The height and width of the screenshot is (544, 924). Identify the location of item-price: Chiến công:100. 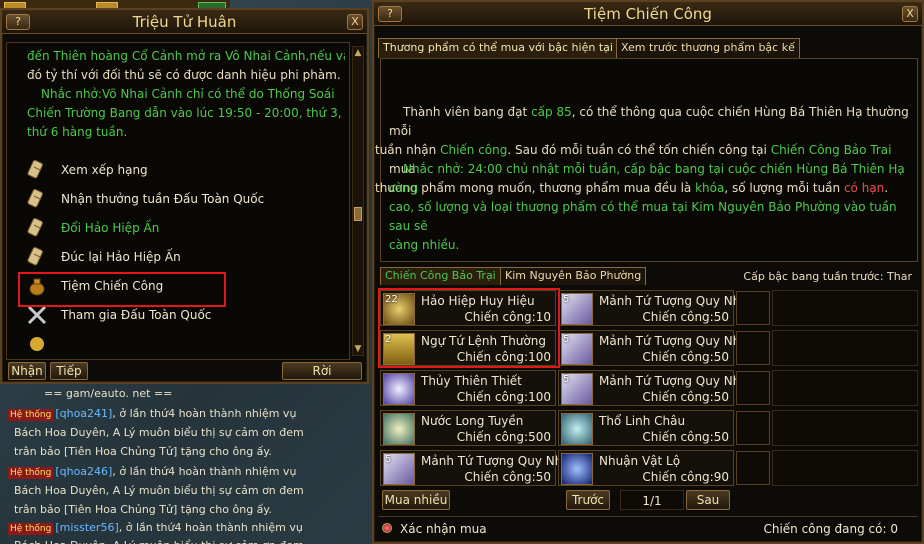
(503, 397).